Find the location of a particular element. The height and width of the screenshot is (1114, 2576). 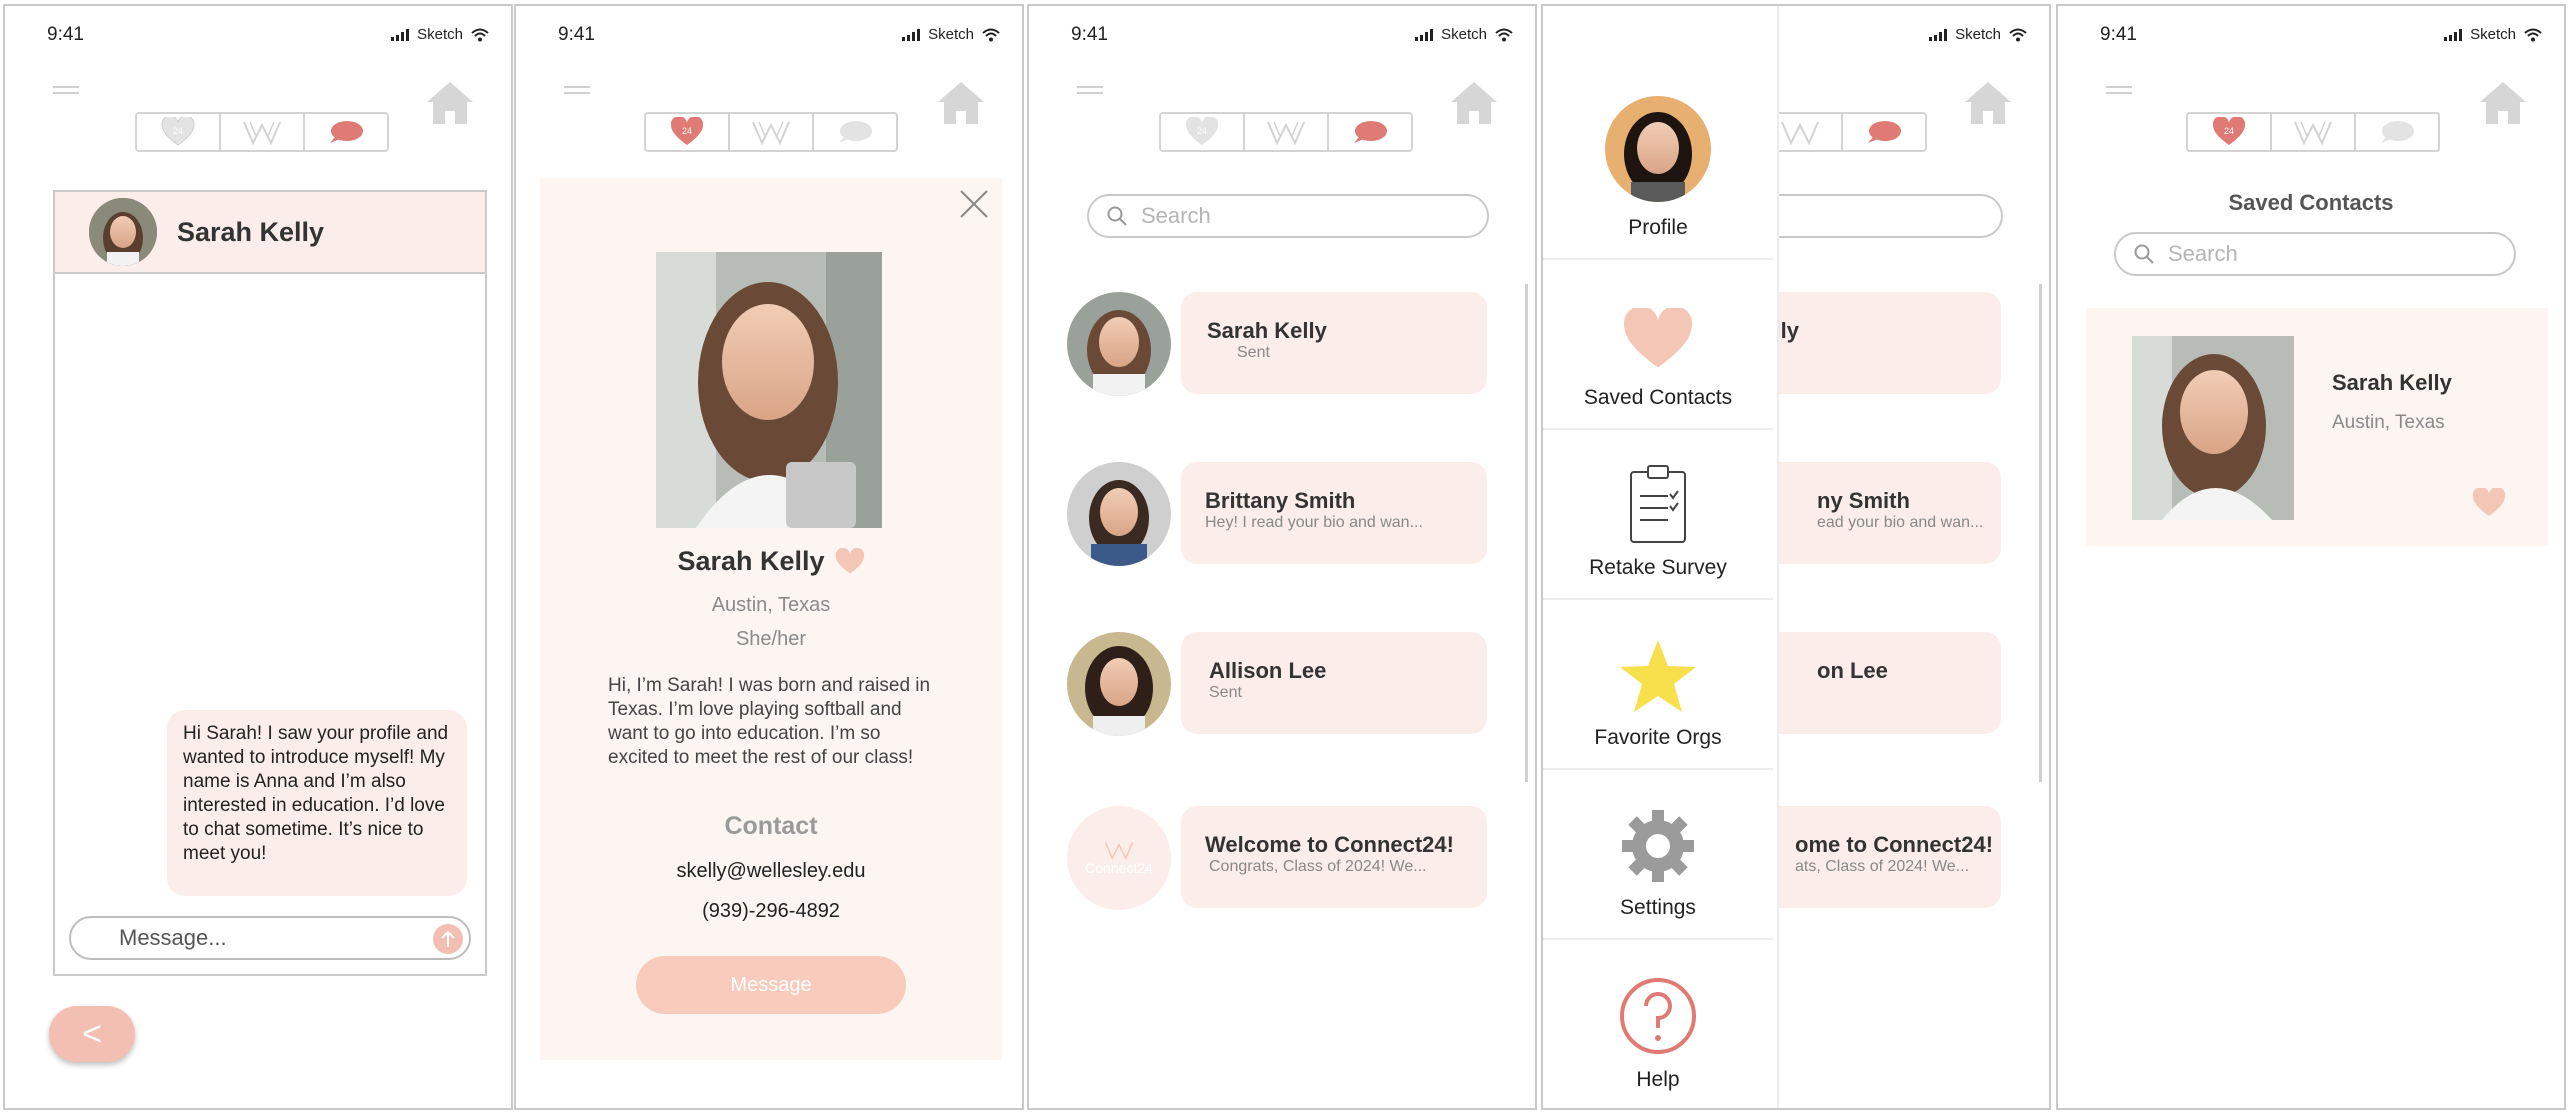

status-time: 9:41 is located at coordinates (65, 34).